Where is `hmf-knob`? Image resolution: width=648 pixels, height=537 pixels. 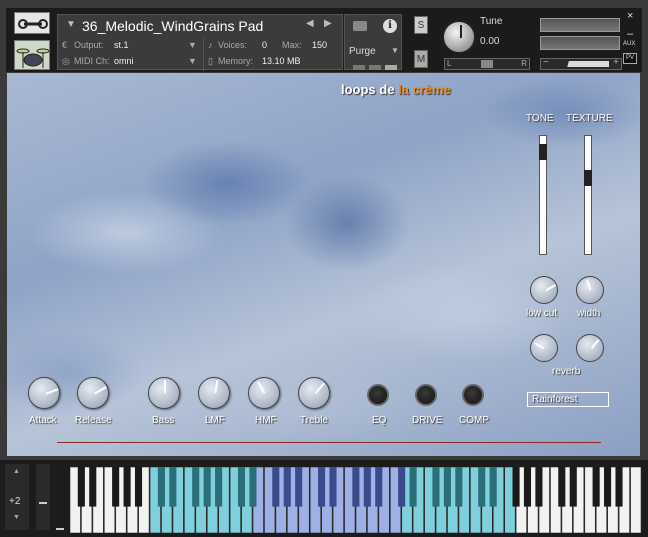
hmf-knob is located at coordinates (264, 393).